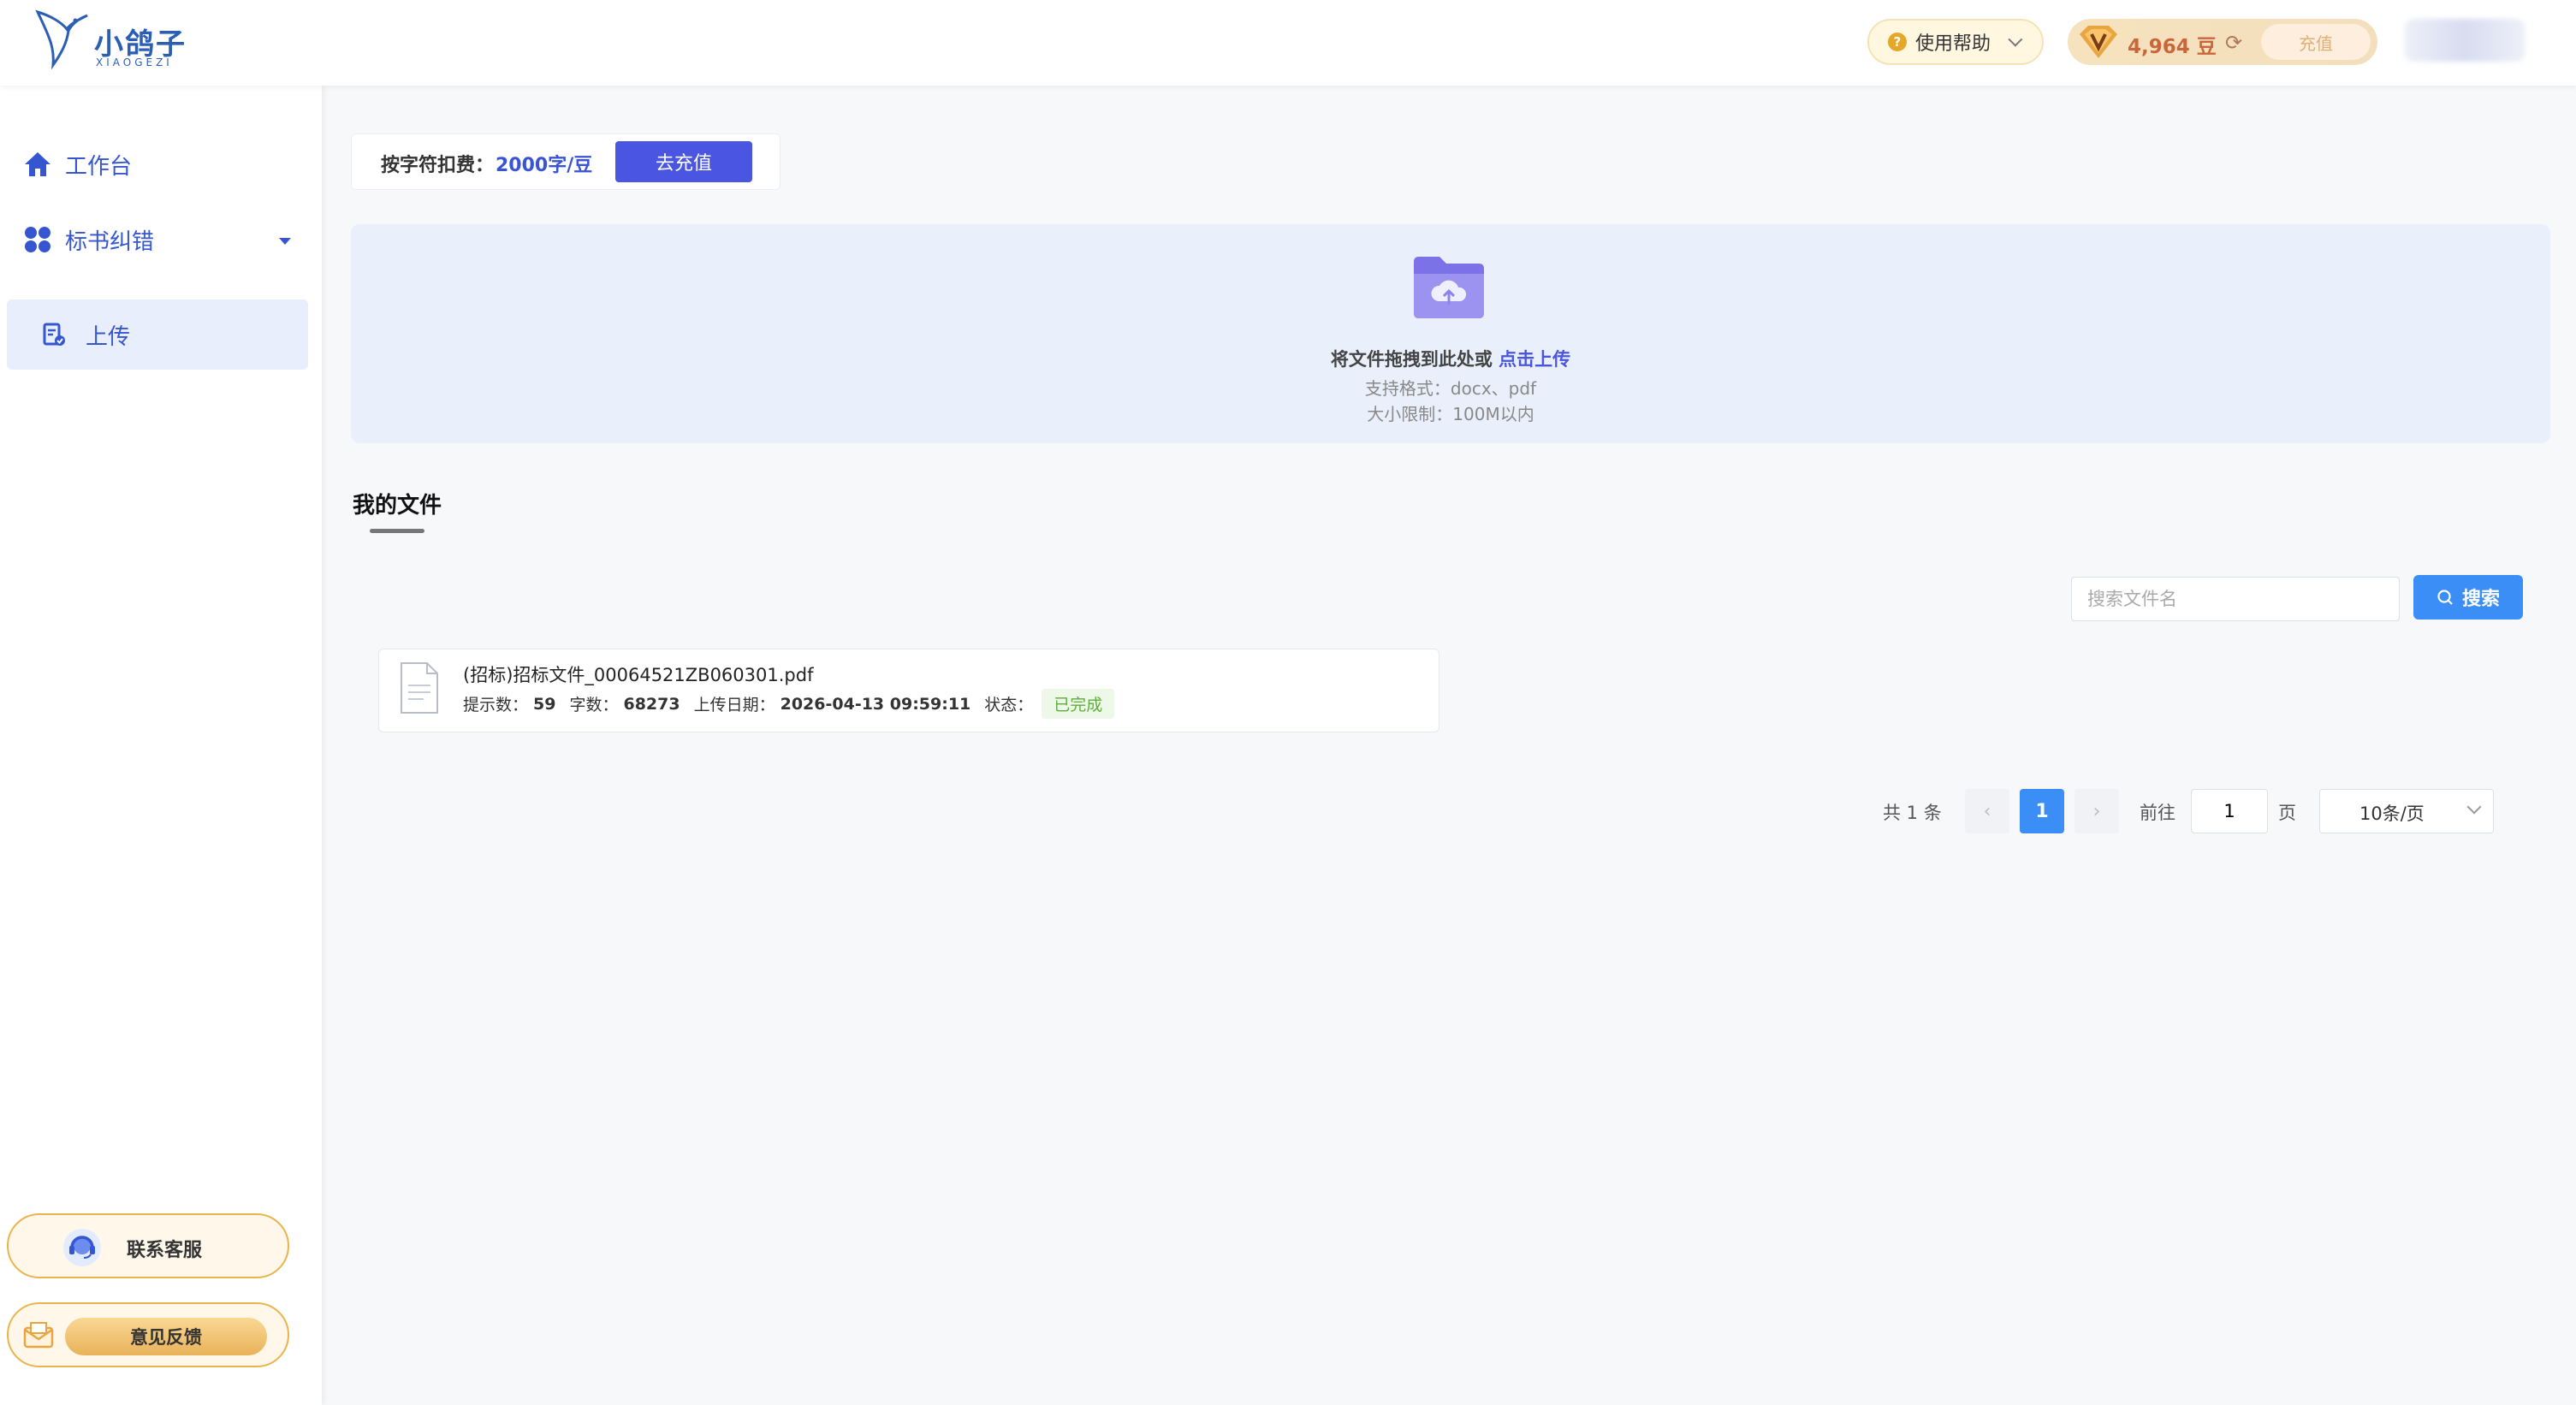 The height and width of the screenshot is (1405, 2576). What do you see at coordinates (1534, 360) in the screenshot?
I see `click-upload-link: 点击上传` at bounding box center [1534, 360].